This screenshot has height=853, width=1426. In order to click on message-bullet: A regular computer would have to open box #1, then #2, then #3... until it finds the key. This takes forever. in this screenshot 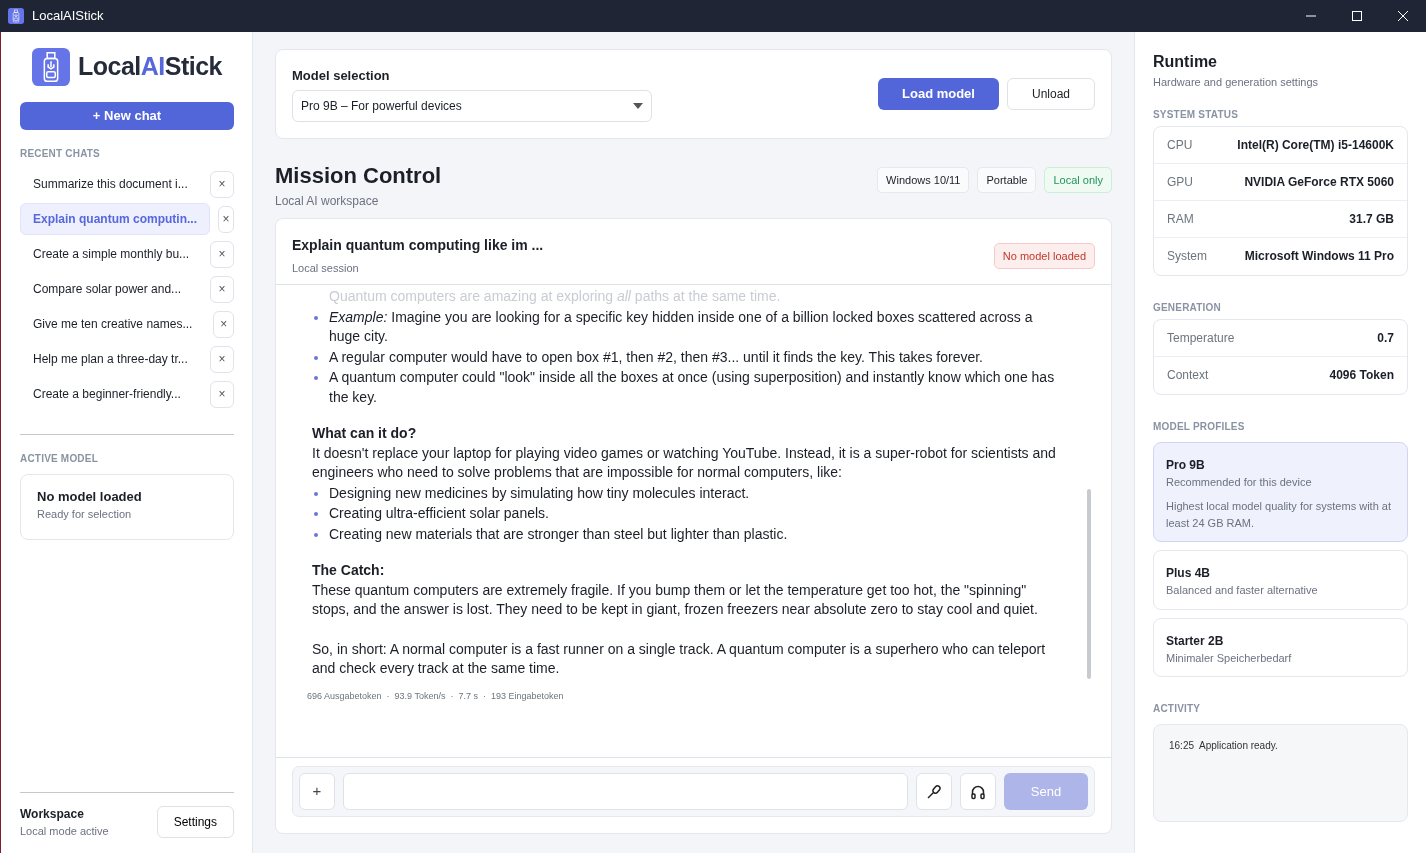, I will do `click(686, 357)`.